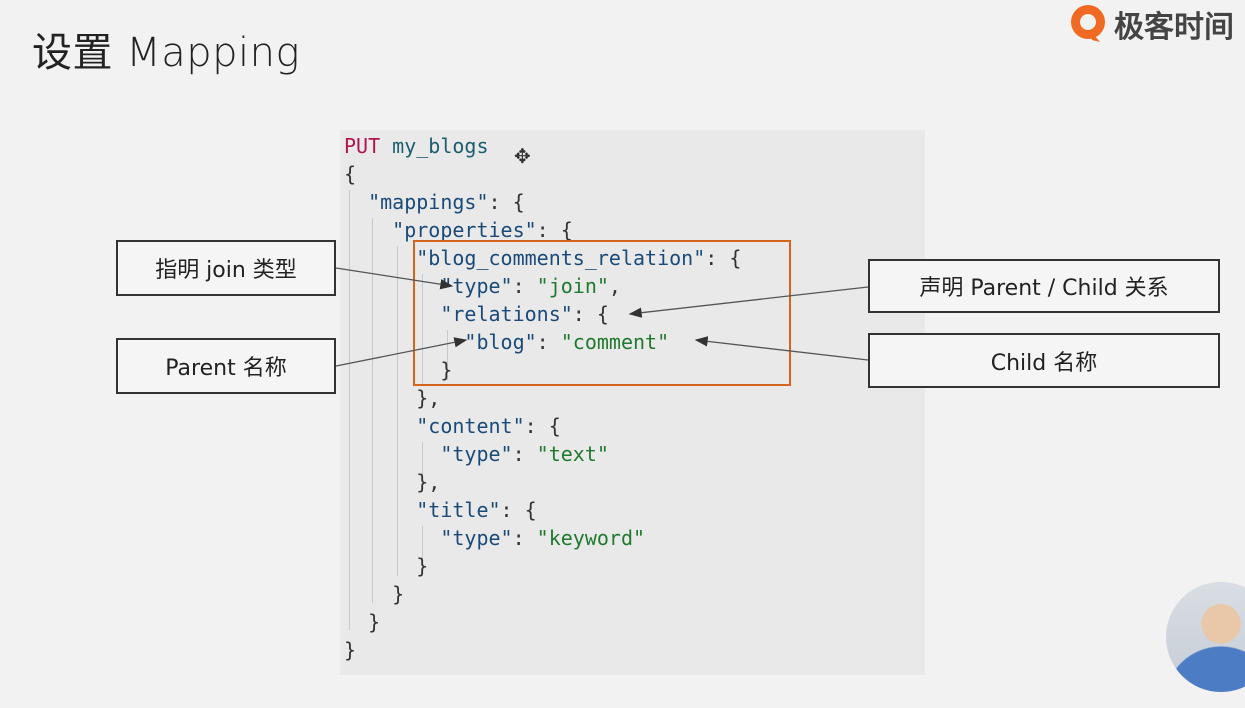 This screenshot has width=1245, height=708. I want to click on code-line: "content": {, so click(488, 426).